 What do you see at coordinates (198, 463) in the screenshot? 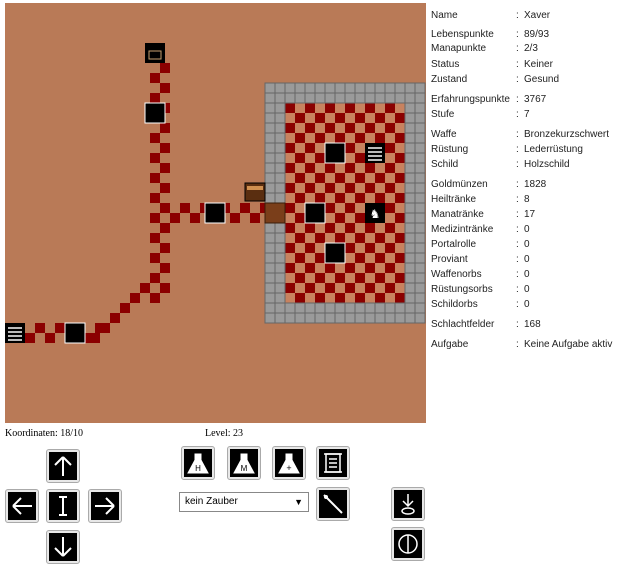
I see `heal-potion-button: H` at bounding box center [198, 463].